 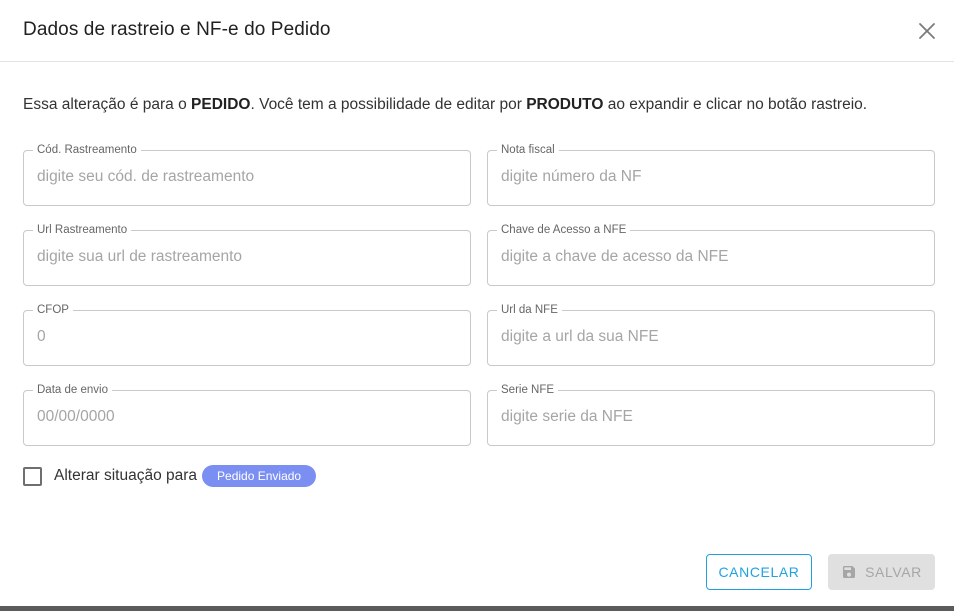 I want to click on nfe-url-label: Url da NFE, so click(x=529, y=310).